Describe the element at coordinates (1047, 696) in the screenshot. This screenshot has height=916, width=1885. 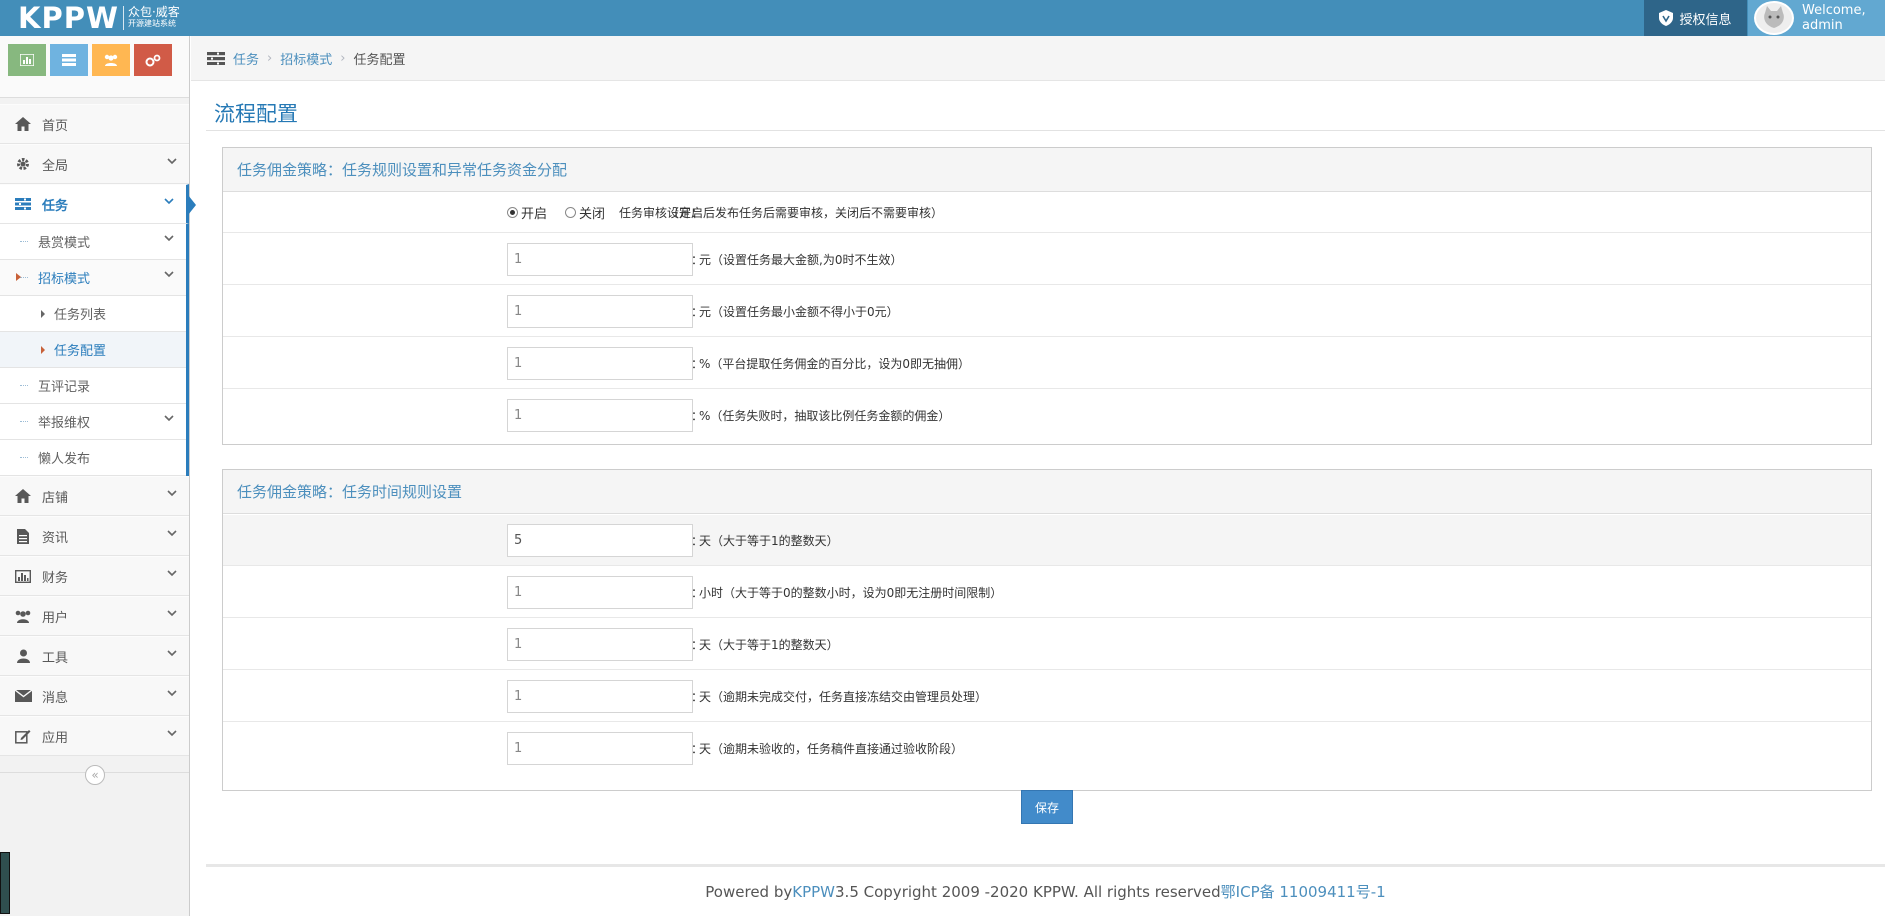
I see `delivery-limit-row: 交付期最大时间限制： 天（逾期未完成交付，任务直接冻结交由管理员处理）` at that location.